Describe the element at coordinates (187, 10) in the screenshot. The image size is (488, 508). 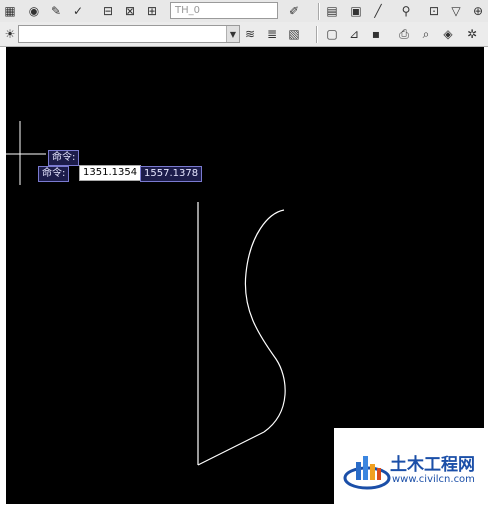
I see `style-combo-value: TH_0` at that location.